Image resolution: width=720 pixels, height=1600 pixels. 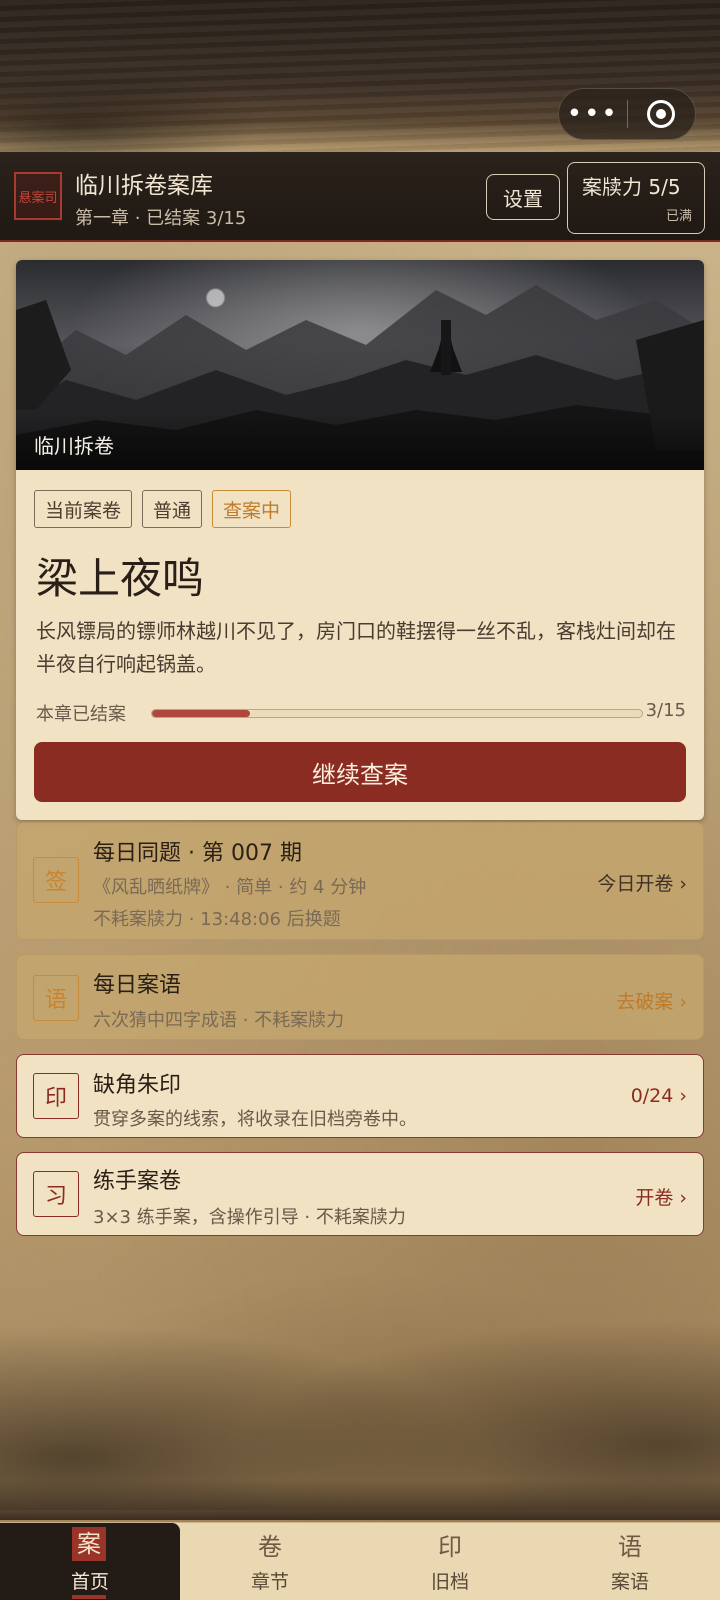 What do you see at coordinates (74, 446) in the screenshot?
I see `banner-caption-text: 临川拆卷` at bounding box center [74, 446].